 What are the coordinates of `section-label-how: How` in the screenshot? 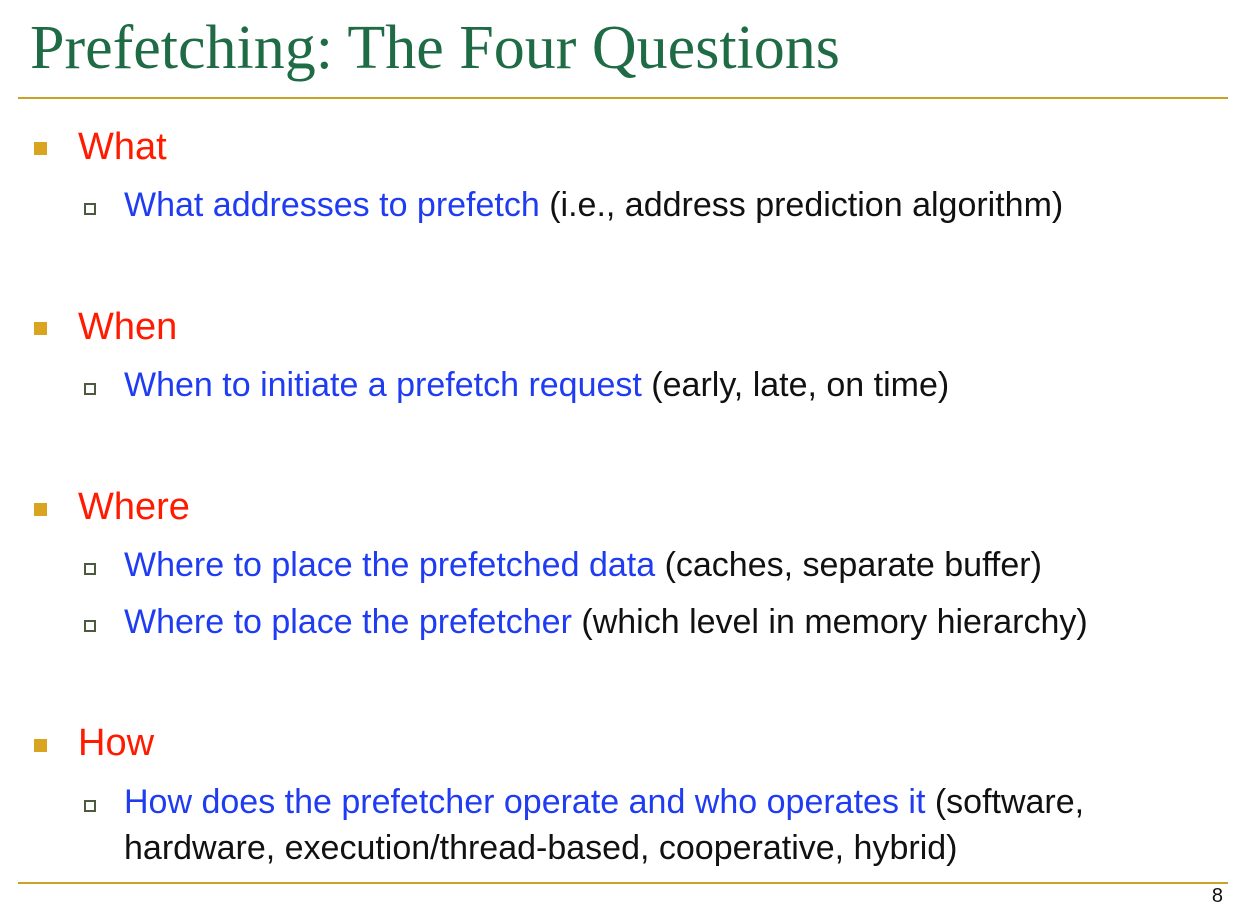 It's located at (116, 743).